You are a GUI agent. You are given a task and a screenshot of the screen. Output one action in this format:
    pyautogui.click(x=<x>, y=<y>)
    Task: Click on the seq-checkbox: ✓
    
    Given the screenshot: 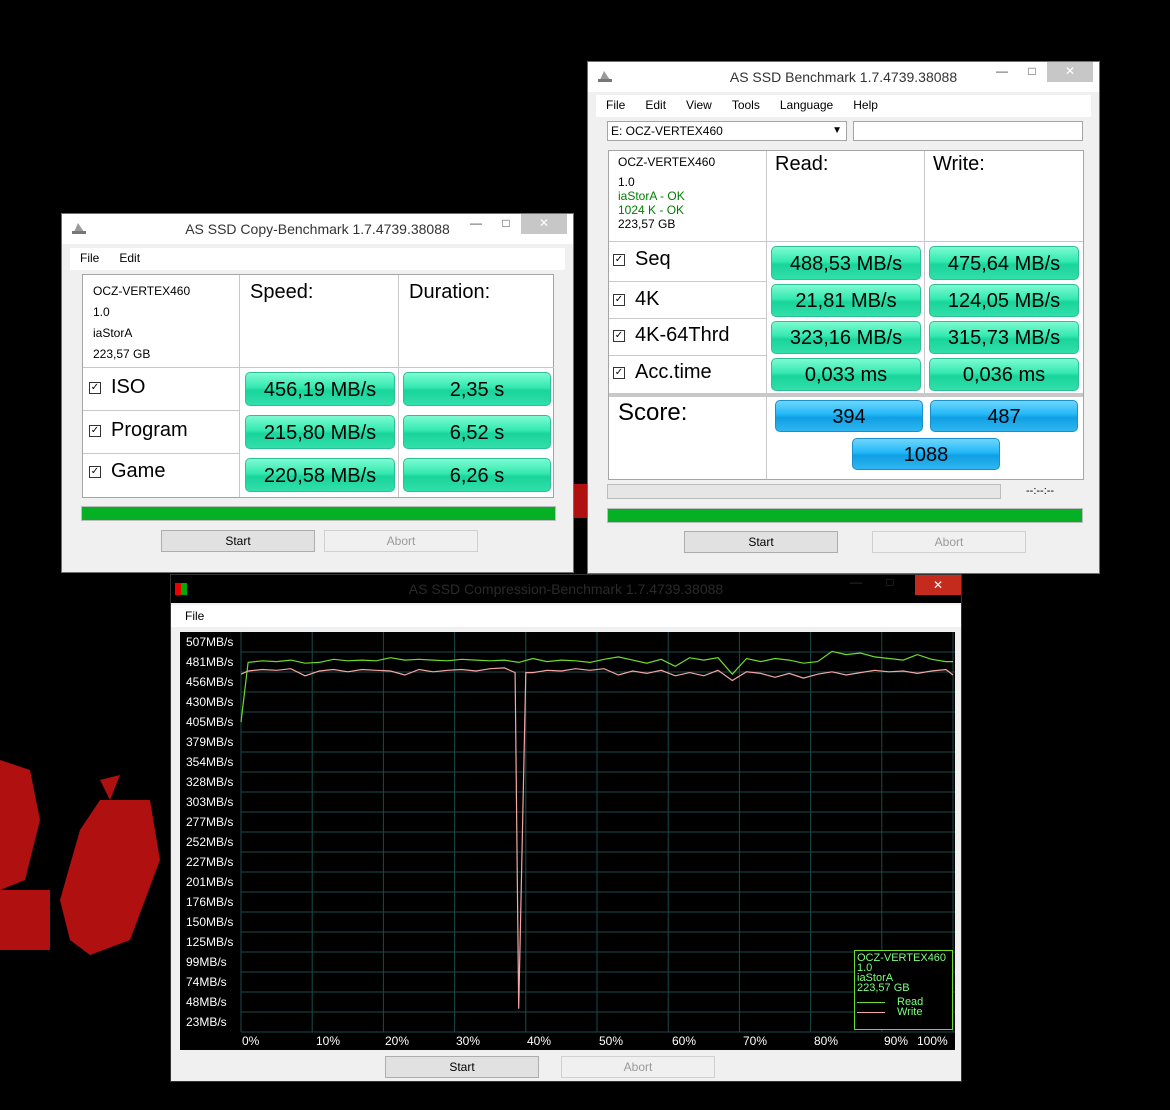 What is the action you would take?
    pyautogui.click(x=619, y=259)
    